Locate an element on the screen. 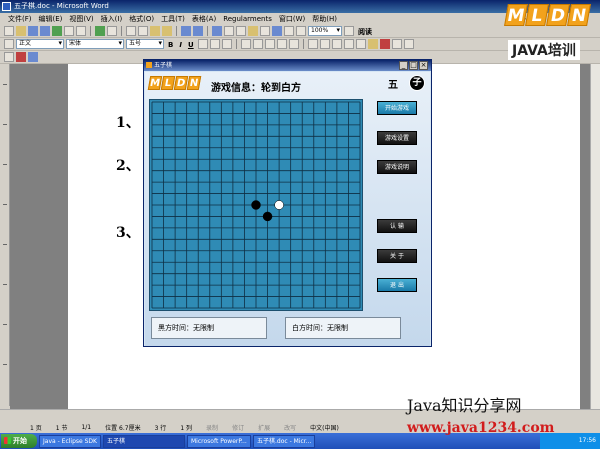  font-color-icon is located at coordinates (384, 44).